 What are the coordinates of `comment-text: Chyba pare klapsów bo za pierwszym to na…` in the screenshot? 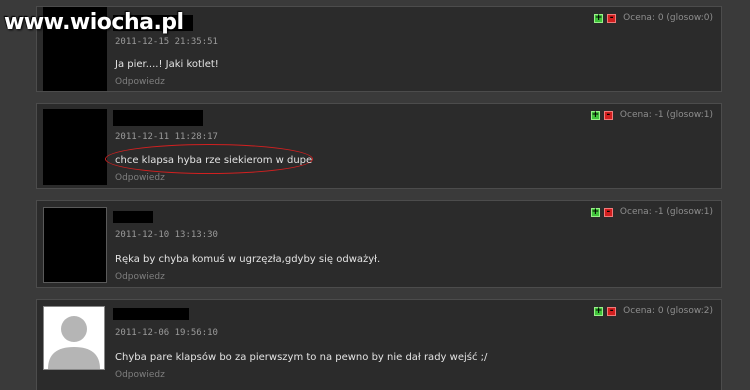 It's located at (301, 357).